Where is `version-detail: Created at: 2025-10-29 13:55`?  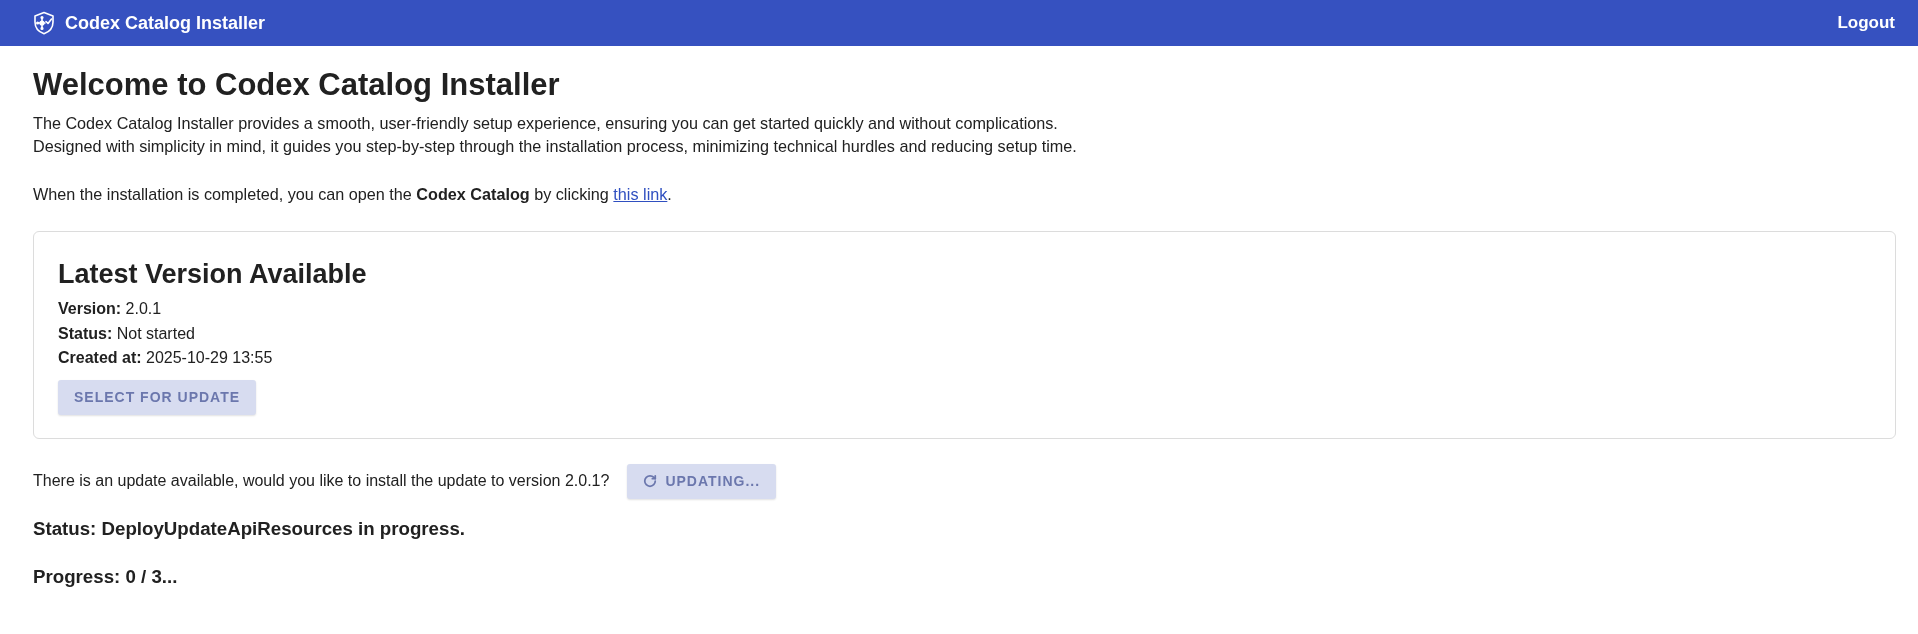
version-detail: Created at: 2025-10-29 13:55 is located at coordinates (165, 358).